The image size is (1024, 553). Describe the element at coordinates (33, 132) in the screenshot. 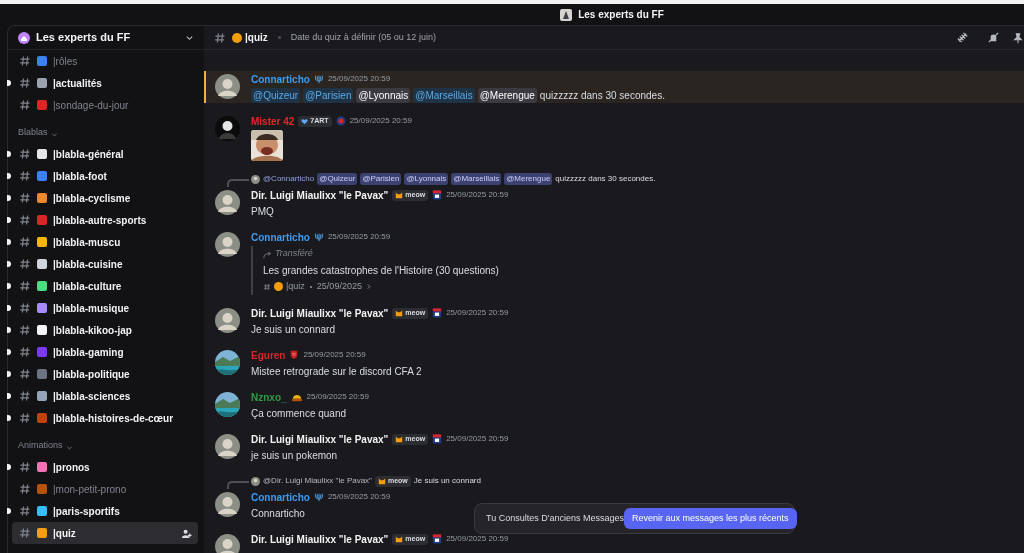

I see `category-label: Blablas` at that location.